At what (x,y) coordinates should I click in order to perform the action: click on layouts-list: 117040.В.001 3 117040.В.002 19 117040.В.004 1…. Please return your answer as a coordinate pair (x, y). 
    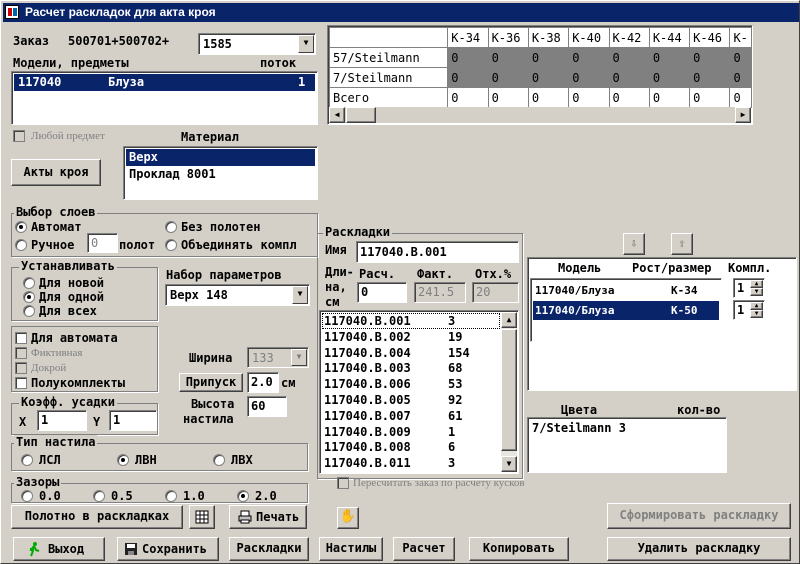
    Looking at the image, I should click on (419, 392).